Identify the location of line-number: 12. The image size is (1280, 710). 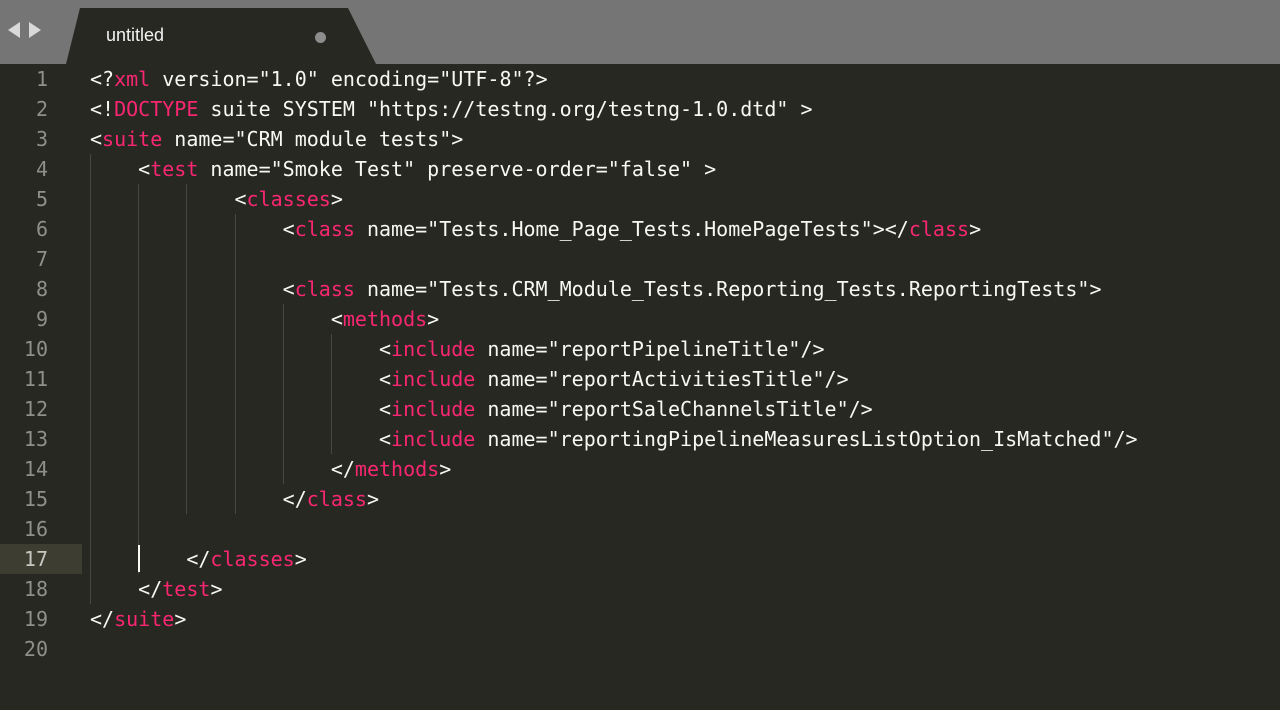
(35, 409).